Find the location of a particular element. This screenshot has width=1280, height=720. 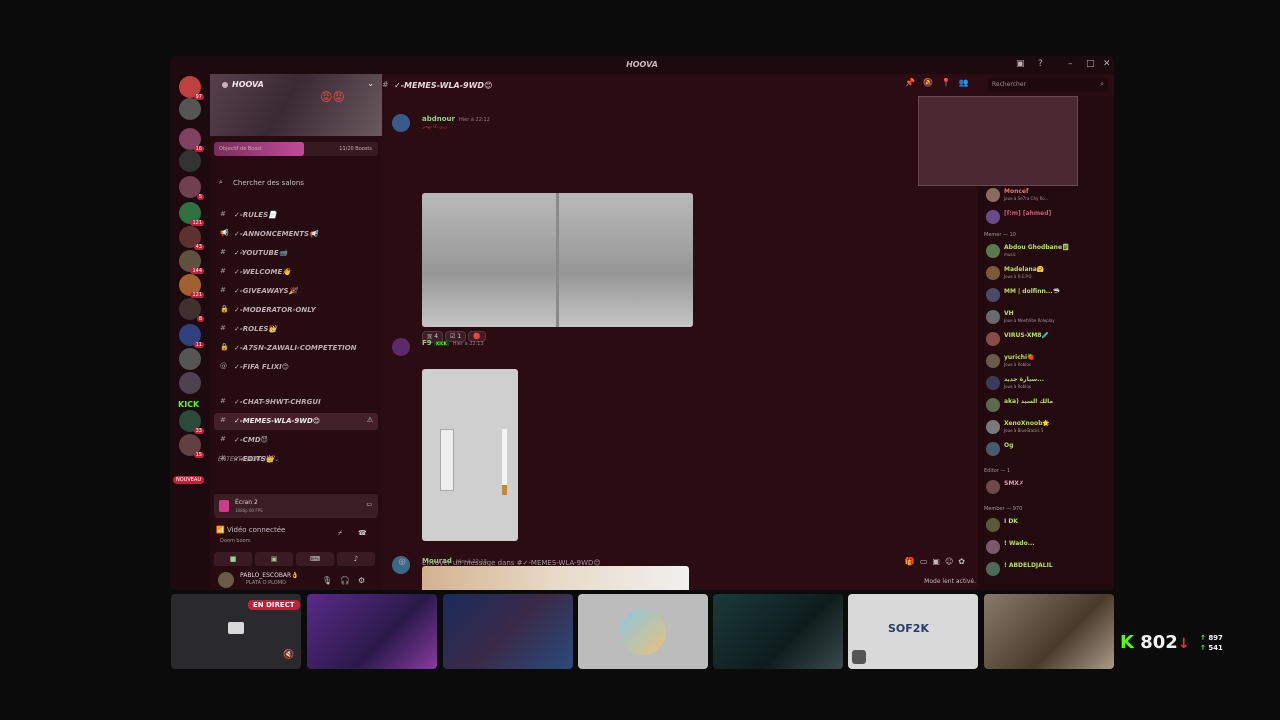

channel-name: ✓-ANNONCEMENTS📢 is located at coordinates (276, 234).